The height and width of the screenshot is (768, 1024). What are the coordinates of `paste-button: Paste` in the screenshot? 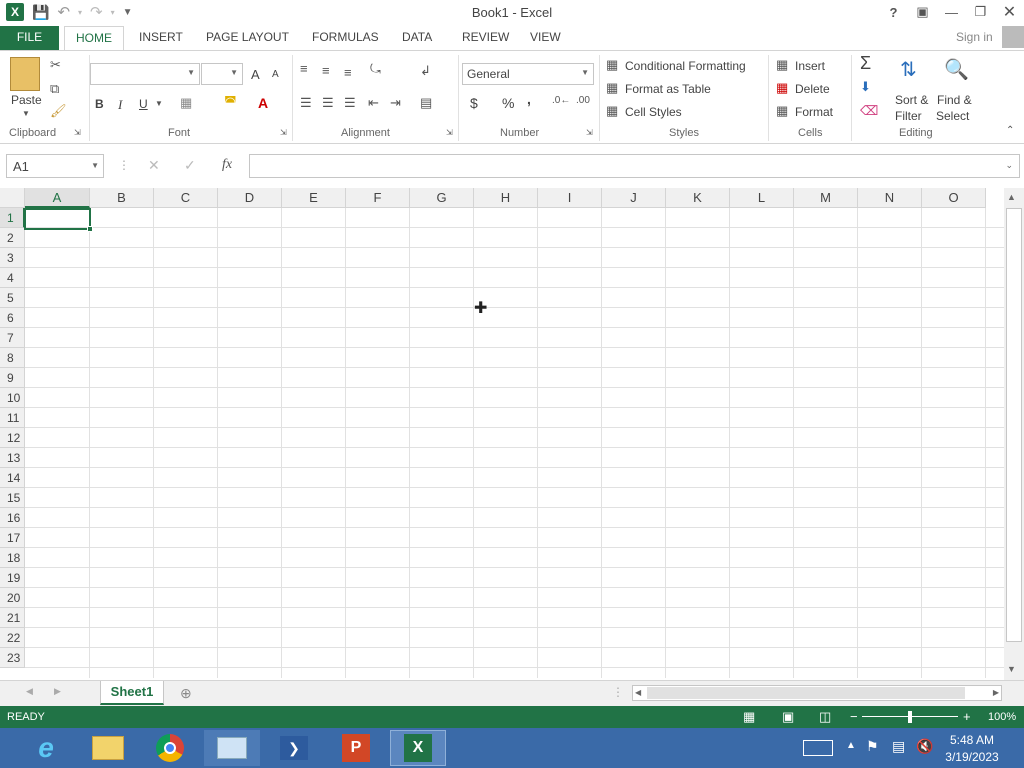 It's located at (26, 100).